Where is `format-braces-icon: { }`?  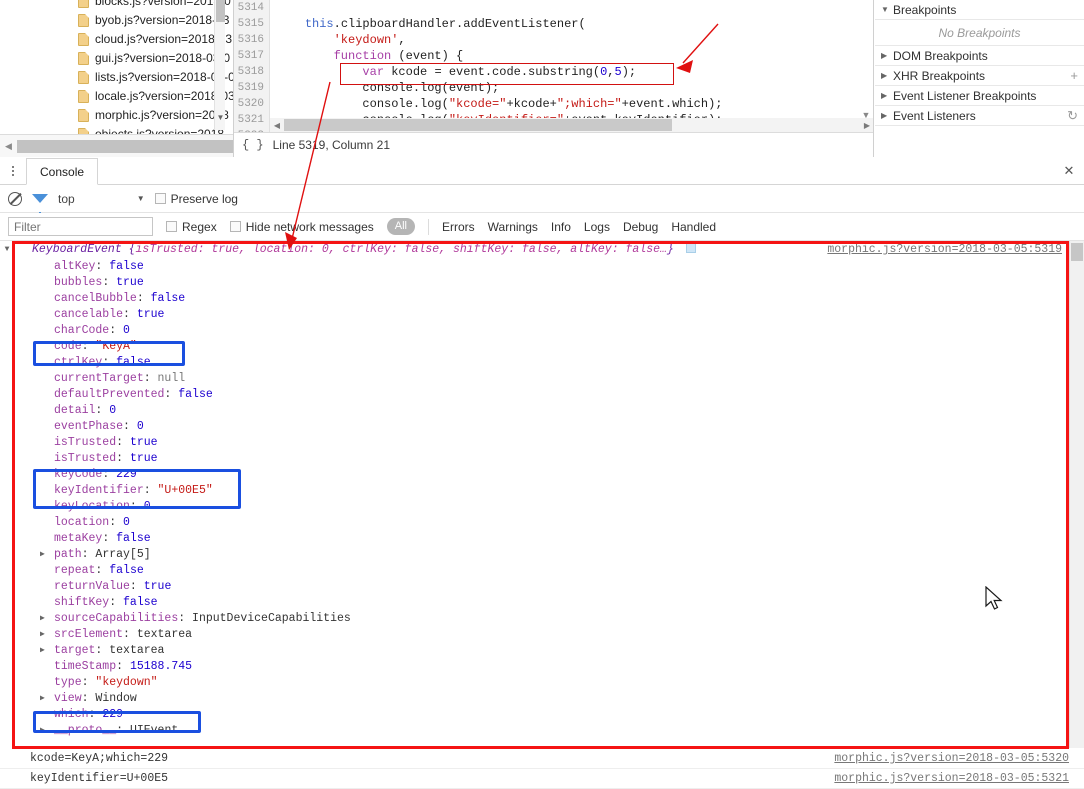
format-braces-icon: { } is located at coordinates (253, 145).